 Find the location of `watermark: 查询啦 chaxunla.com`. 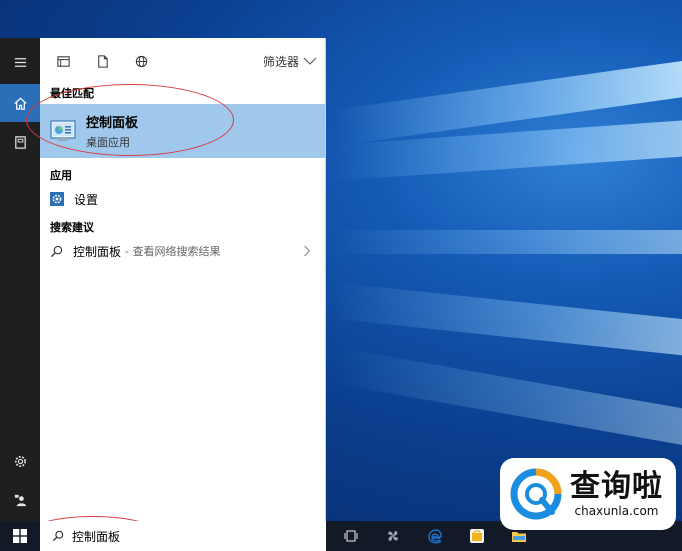

watermark: 查询啦 chaxunla.com is located at coordinates (588, 494).